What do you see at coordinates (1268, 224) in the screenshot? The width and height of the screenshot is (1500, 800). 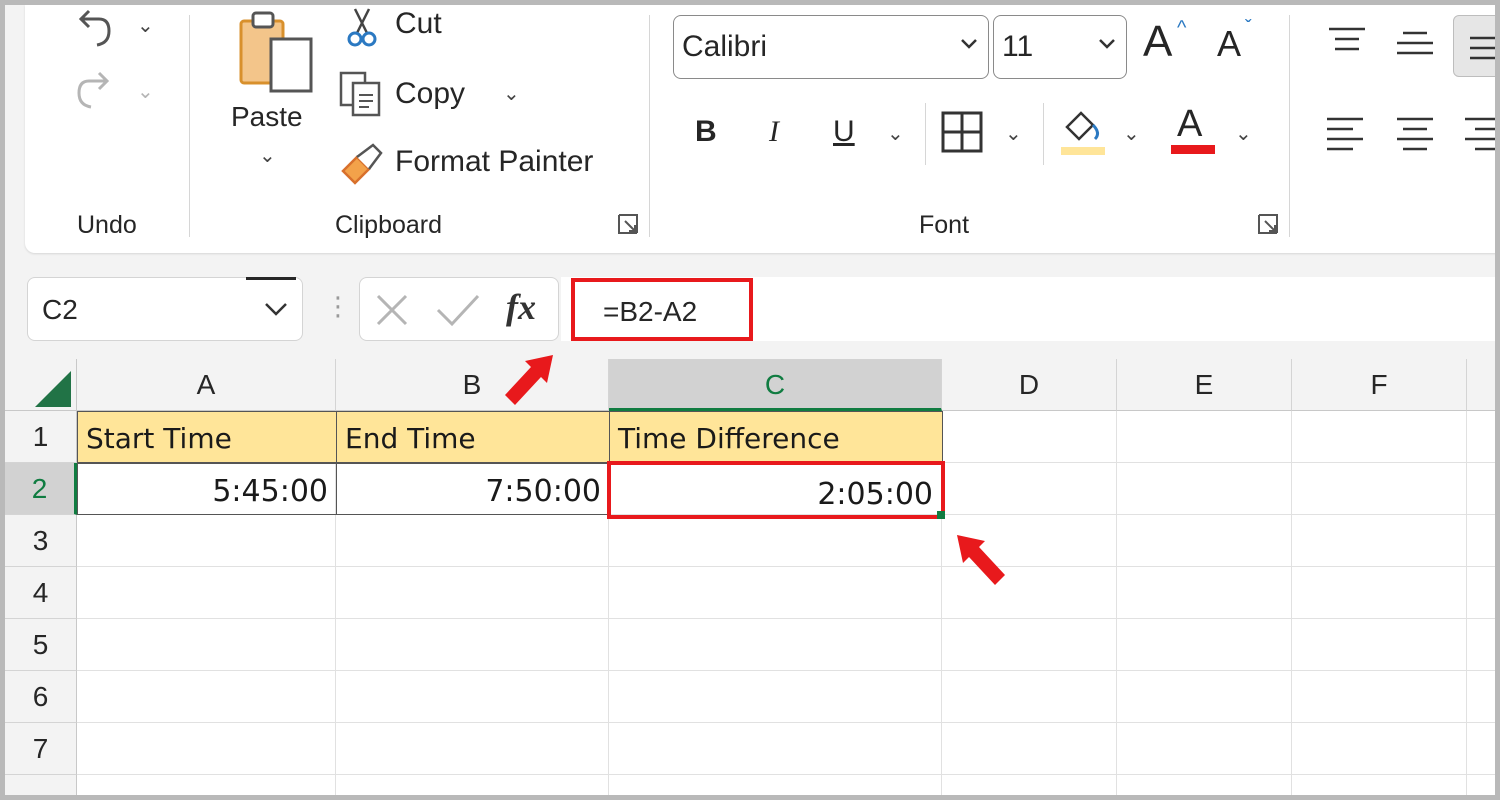 I see `font-dialog-launcher-icon` at bounding box center [1268, 224].